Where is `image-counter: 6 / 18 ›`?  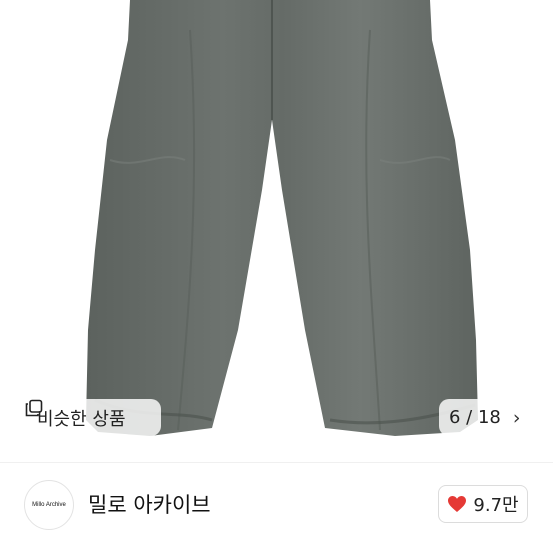
image-counter: 6 / 18 › is located at coordinates (484, 417).